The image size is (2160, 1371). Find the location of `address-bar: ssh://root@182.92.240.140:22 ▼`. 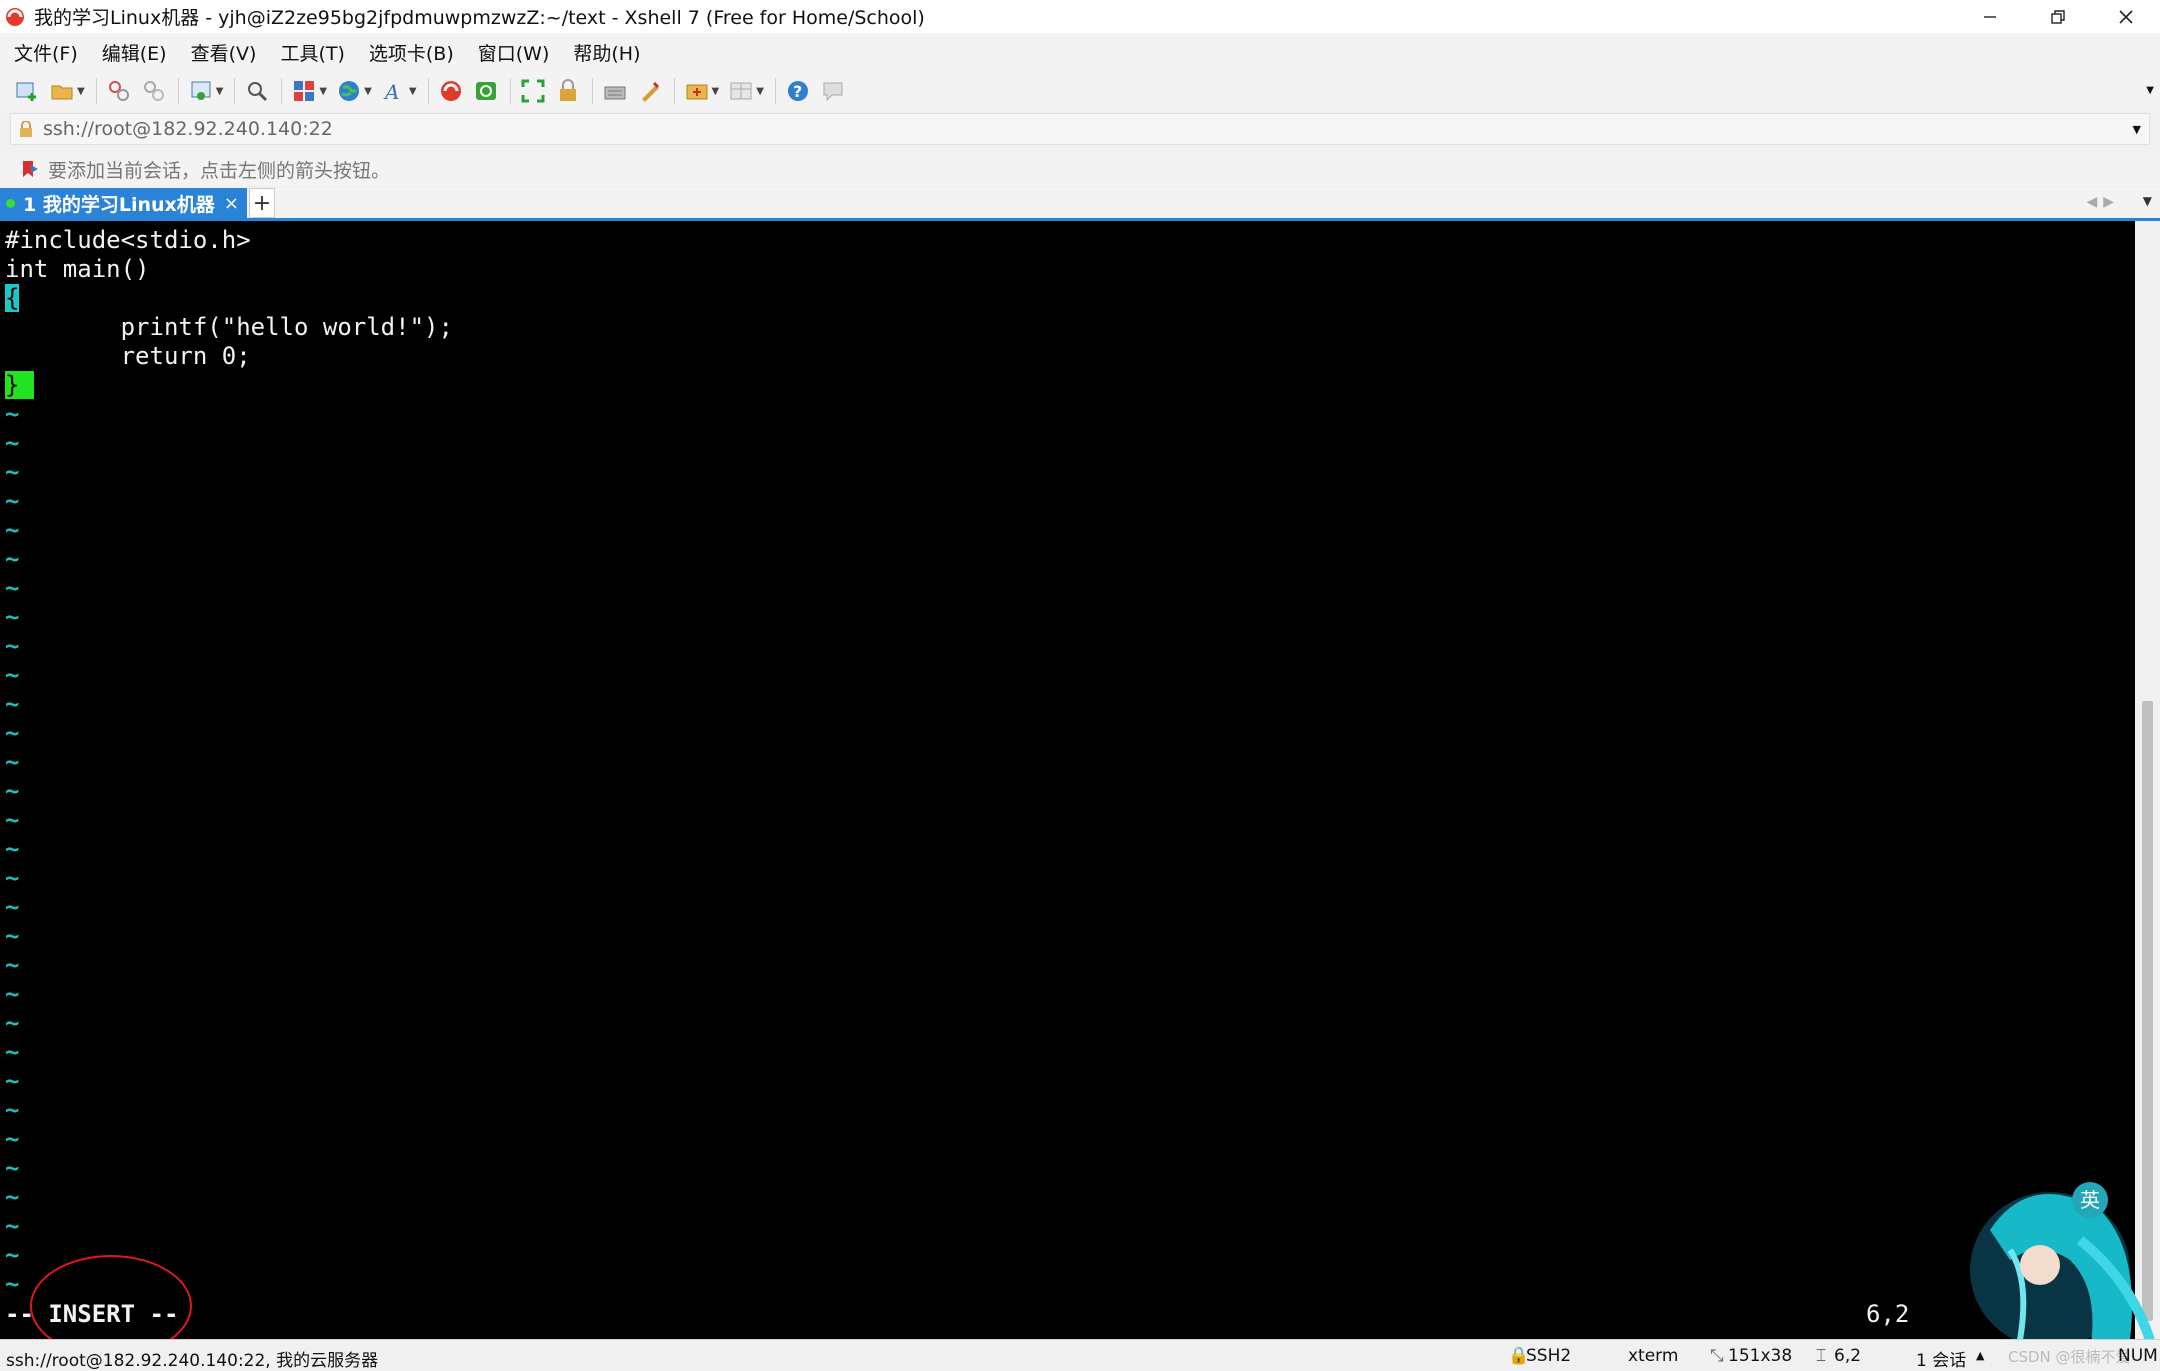

address-bar: ssh://root@182.92.240.140:22 ▼ is located at coordinates (1080, 129).